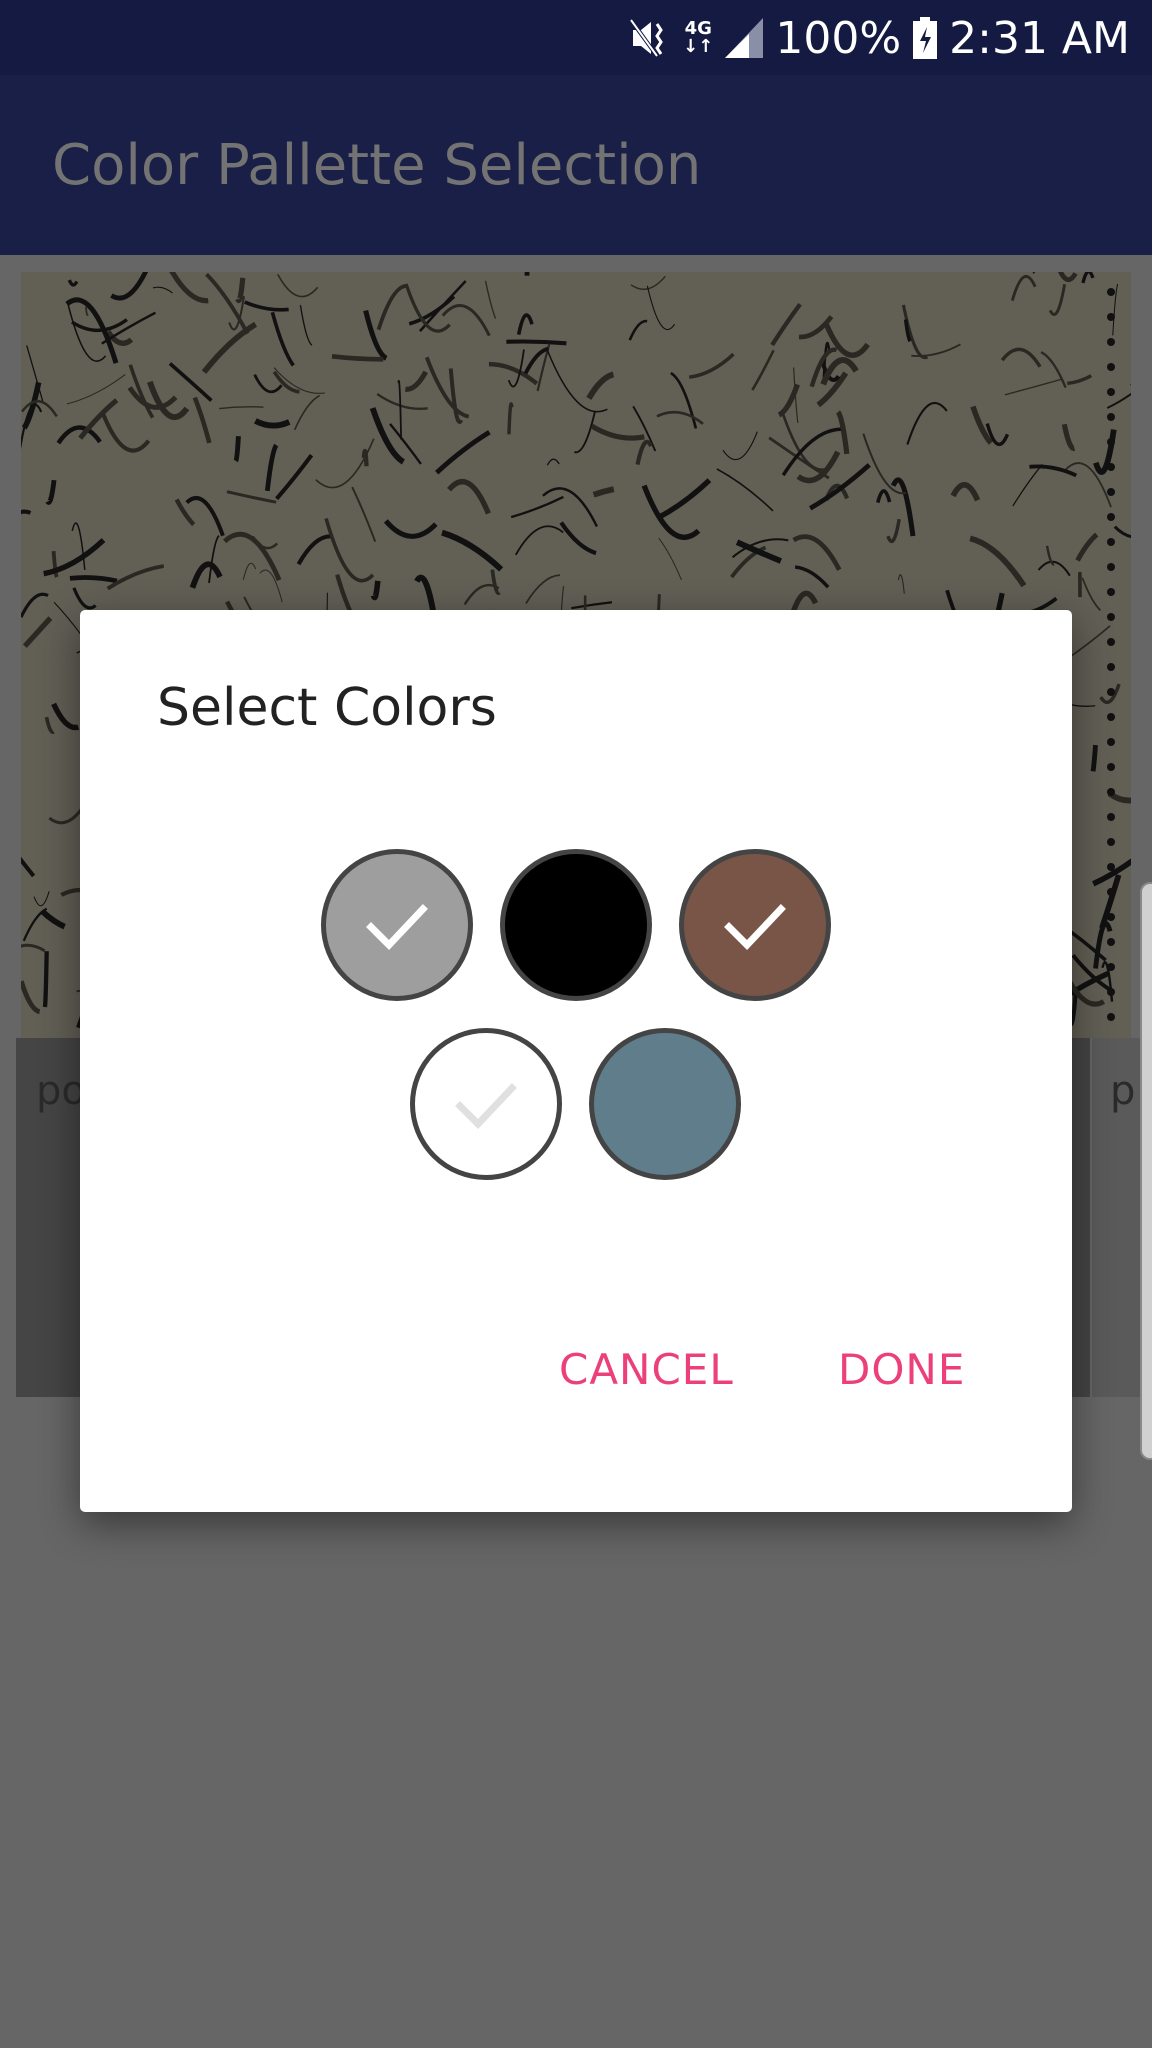 Image resolution: width=1152 pixels, height=2048 pixels. What do you see at coordinates (646, 38) in the screenshot?
I see `mute-vibrate-icon` at bounding box center [646, 38].